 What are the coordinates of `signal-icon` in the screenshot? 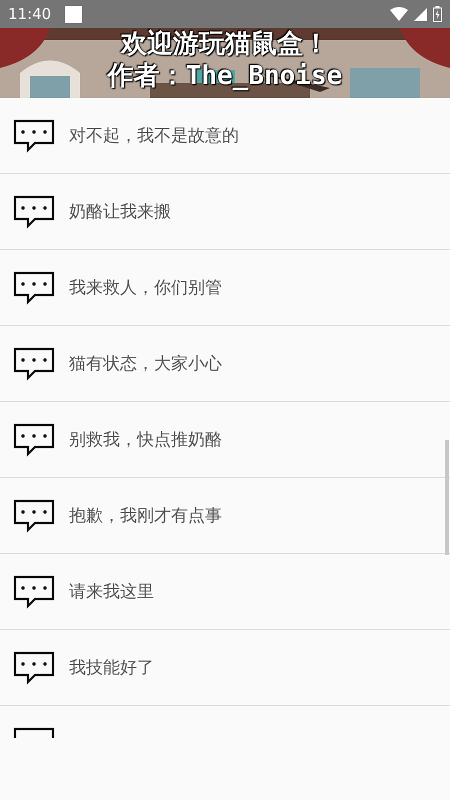 It's located at (420, 14).